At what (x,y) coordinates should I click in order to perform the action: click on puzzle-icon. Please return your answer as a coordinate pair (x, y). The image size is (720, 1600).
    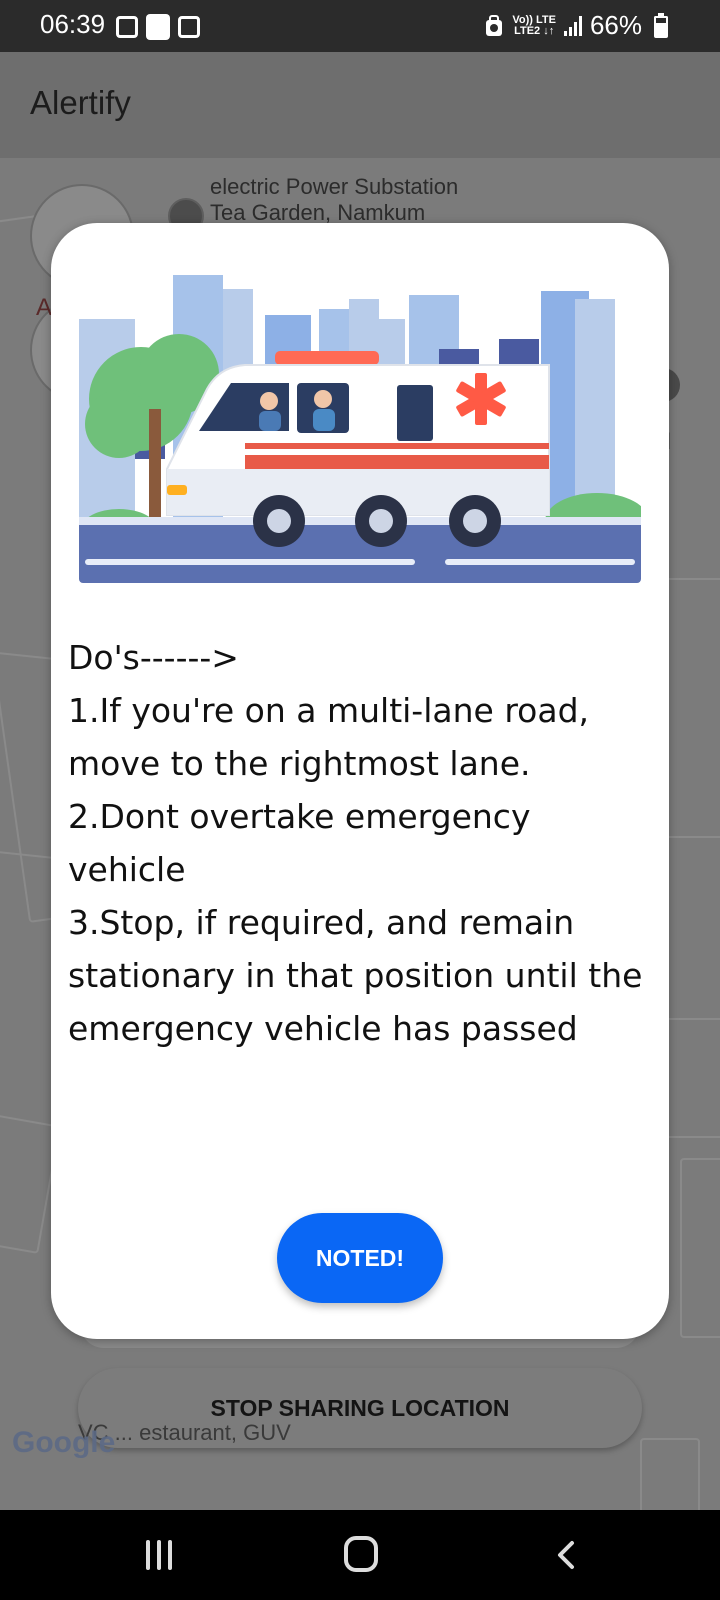
    Looking at the image, I should click on (158, 27).